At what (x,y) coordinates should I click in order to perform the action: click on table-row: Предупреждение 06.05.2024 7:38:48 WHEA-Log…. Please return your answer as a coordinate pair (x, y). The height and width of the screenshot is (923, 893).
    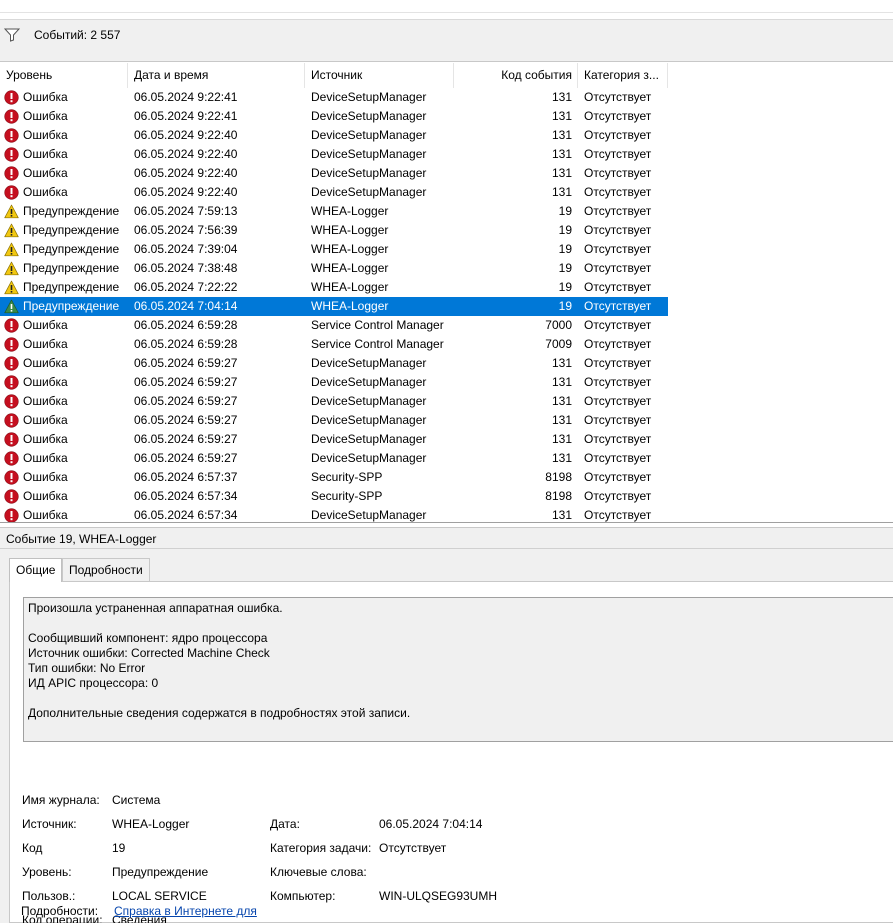
    Looking at the image, I should click on (334, 268).